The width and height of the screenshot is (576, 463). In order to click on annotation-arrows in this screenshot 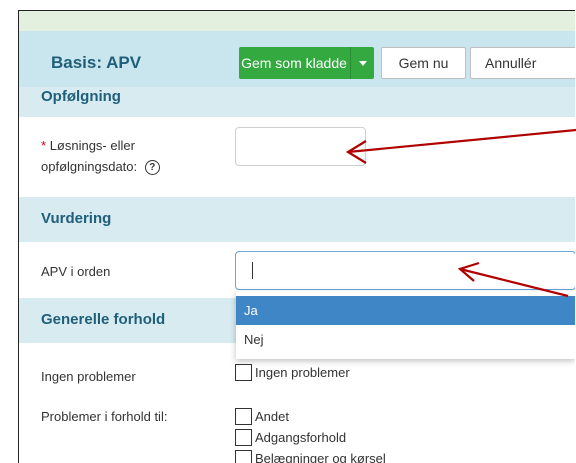, I will do `click(460, 213)`.